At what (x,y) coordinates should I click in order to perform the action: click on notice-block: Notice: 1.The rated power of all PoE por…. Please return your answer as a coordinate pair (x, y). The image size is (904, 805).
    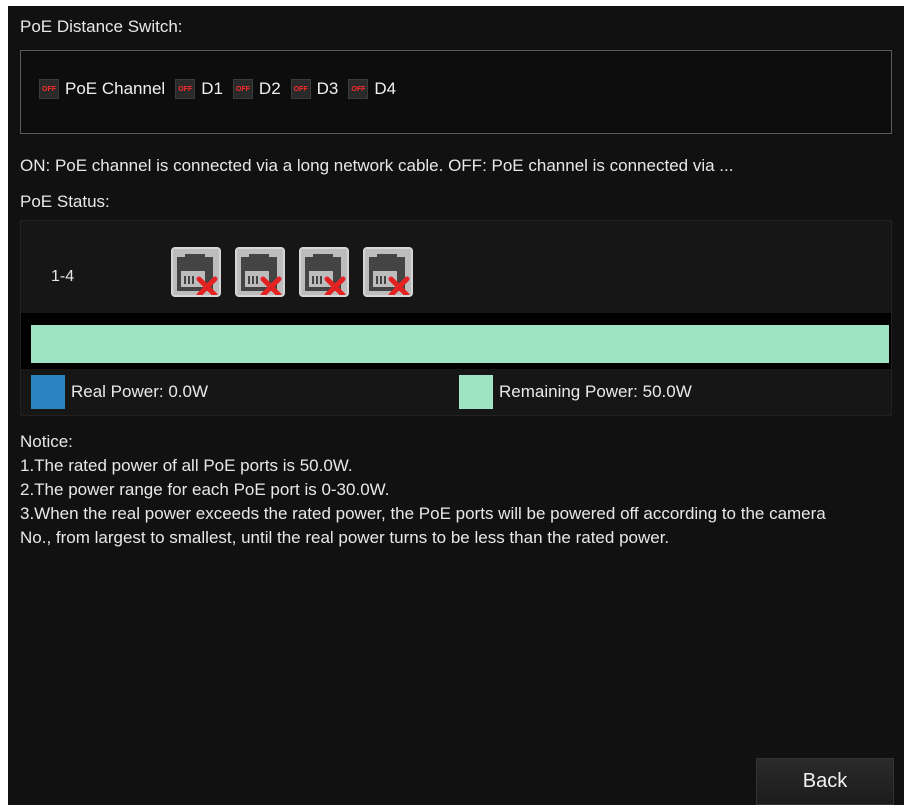
    Looking at the image, I should click on (460, 490).